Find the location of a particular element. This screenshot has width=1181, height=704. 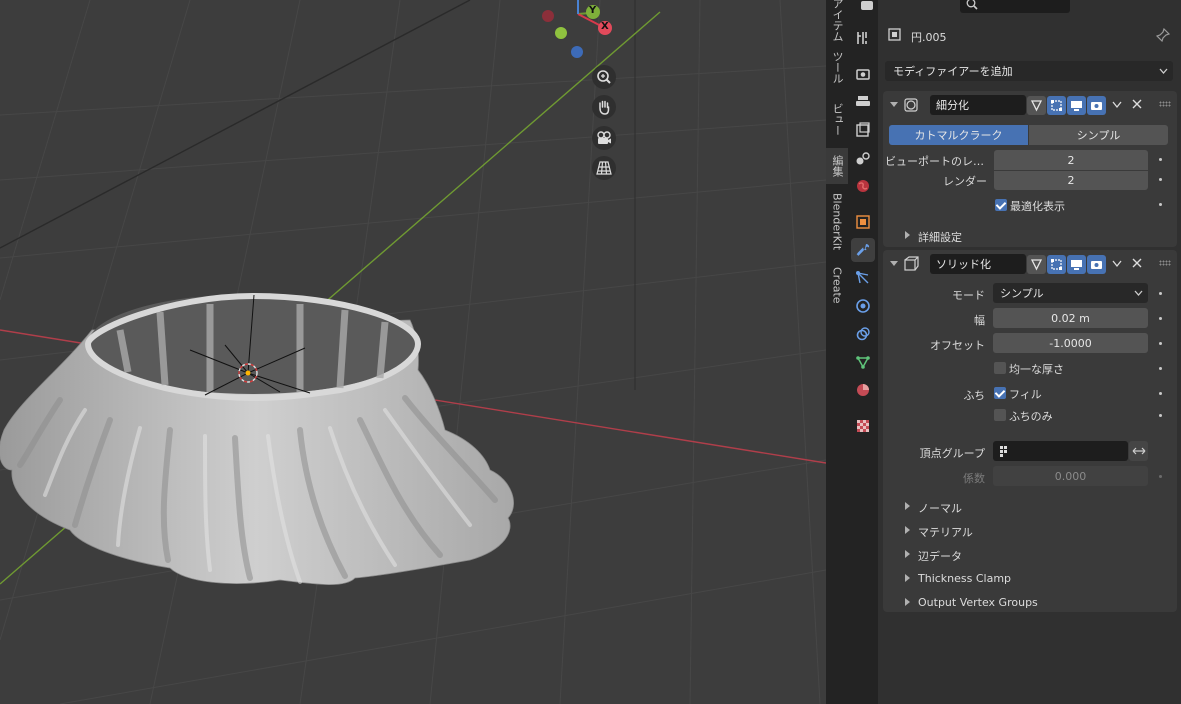

solidify-name-field: ソリッド化 is located at coordinates (978, 264).